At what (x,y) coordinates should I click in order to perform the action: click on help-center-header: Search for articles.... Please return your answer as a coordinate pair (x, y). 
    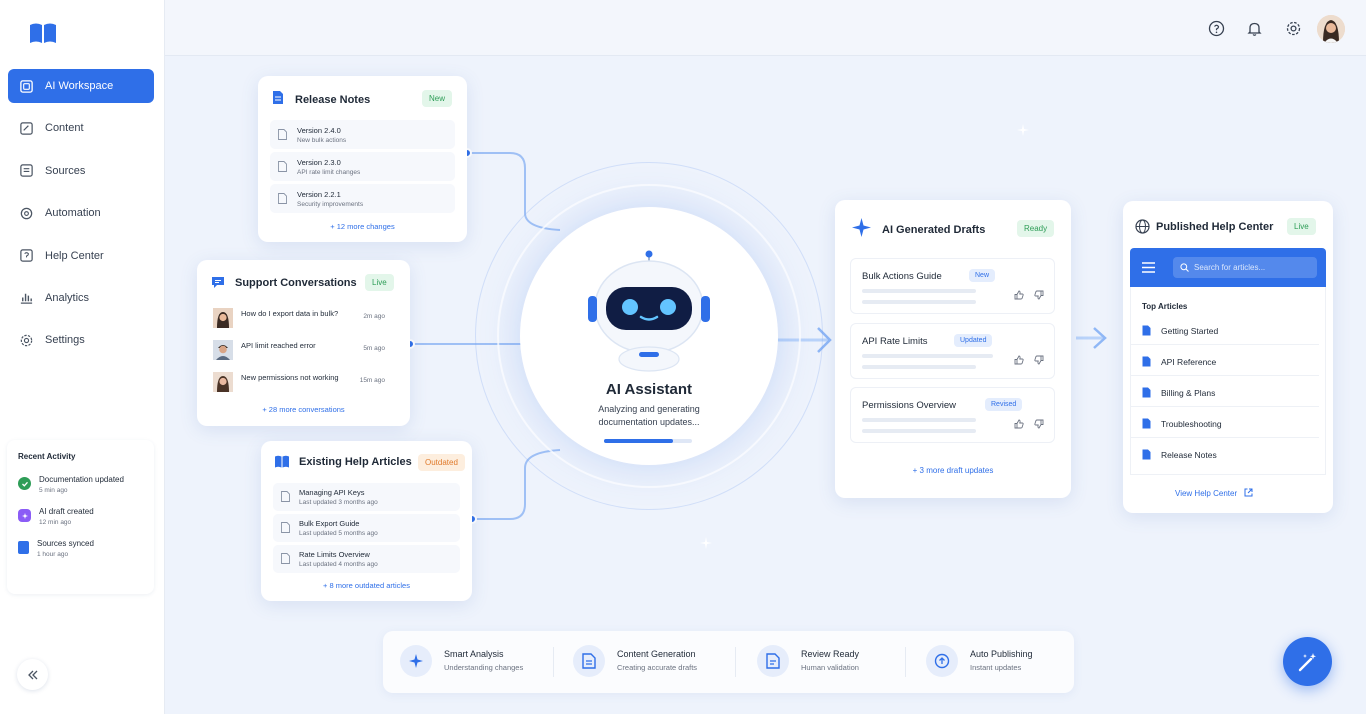
    Looking at the image, I should click on (1228, 267).